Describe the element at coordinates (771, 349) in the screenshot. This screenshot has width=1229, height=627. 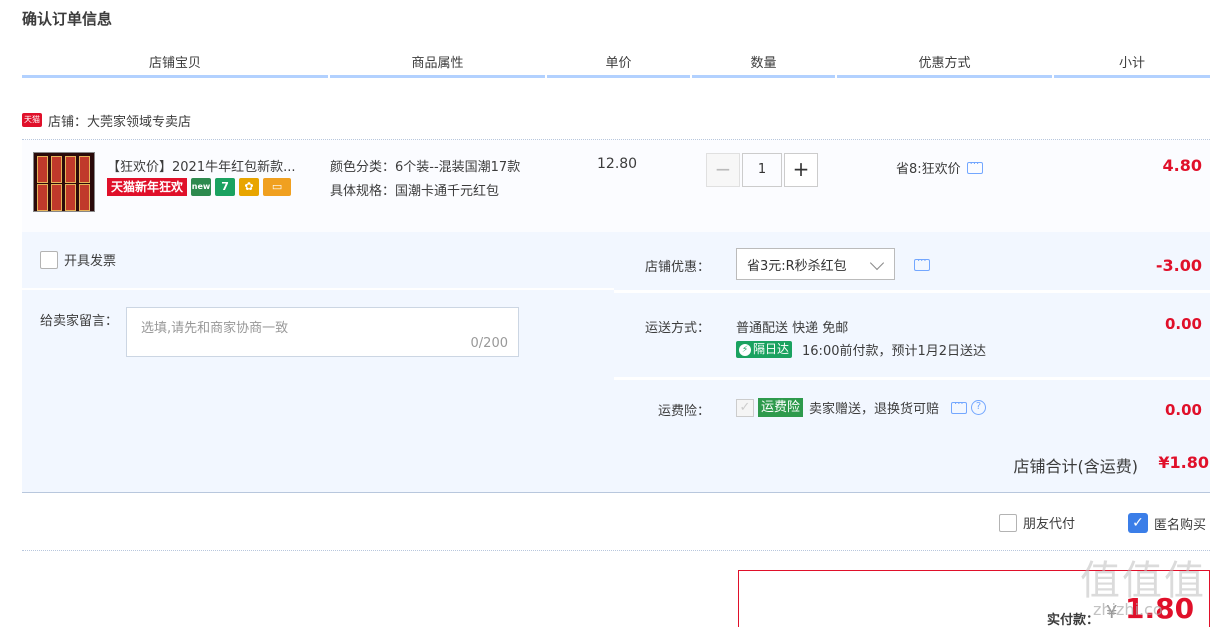
I see `next-day-text: 隔日达` at that location.